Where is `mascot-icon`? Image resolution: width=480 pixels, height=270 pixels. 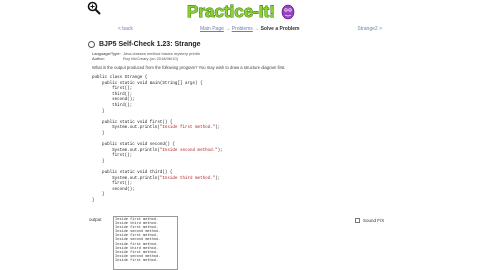
mascot-icon is located at coordinates (288, 12).